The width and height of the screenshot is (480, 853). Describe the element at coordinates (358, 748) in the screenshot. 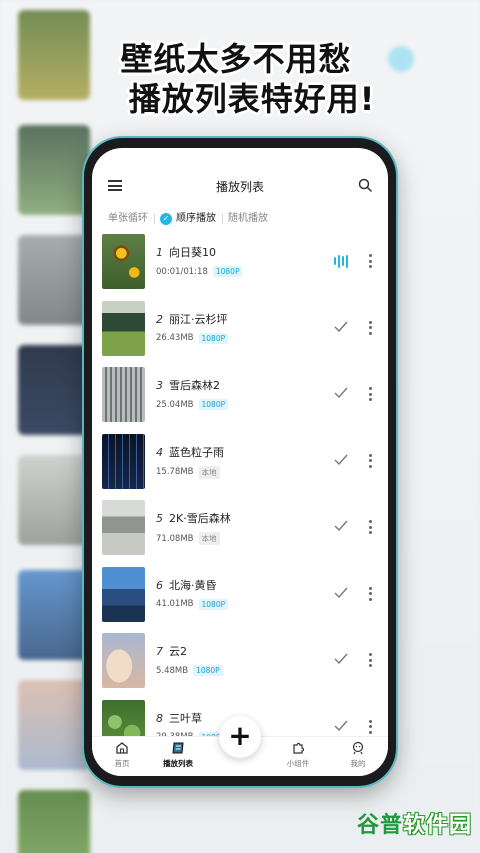

I see `profile-icon` at that location.